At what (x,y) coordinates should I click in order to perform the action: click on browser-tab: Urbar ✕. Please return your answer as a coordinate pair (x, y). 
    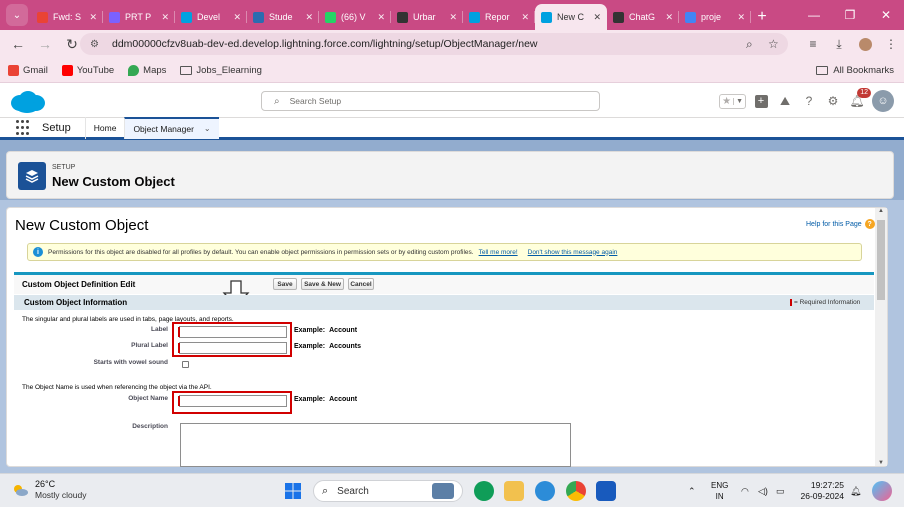
    Looking at the image, I should click on (427, 17).